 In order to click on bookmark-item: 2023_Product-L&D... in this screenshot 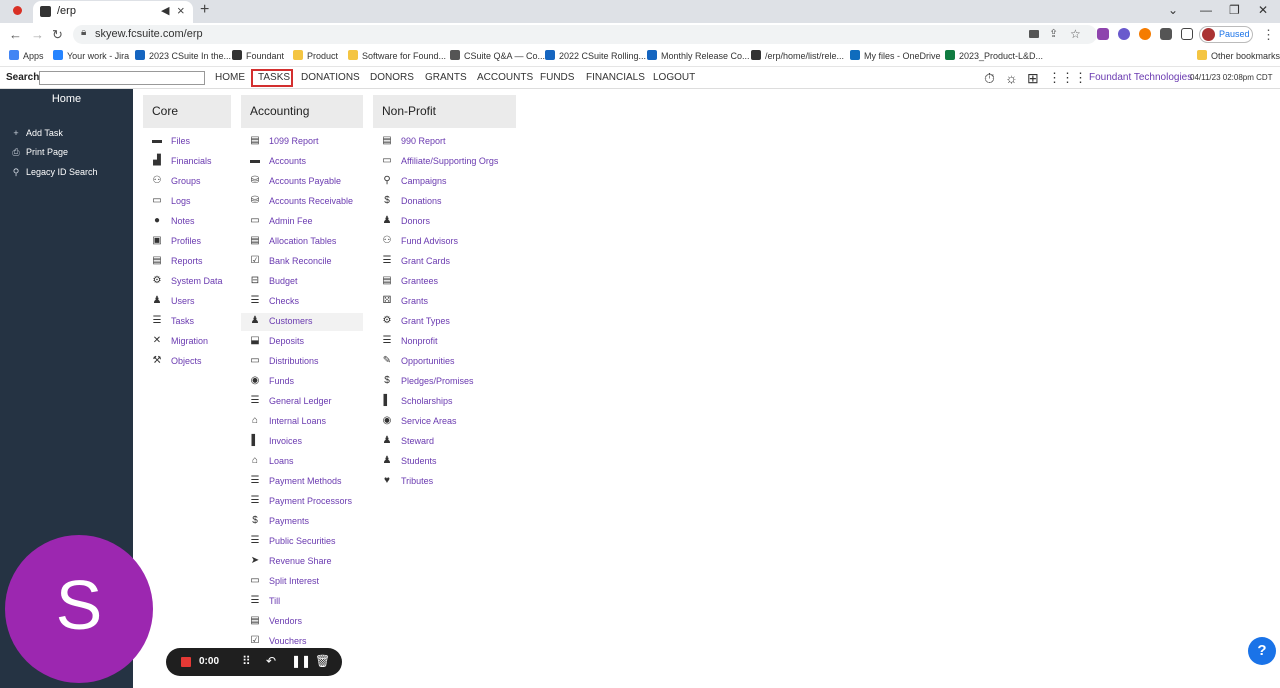, I will do `click(994, 55)`.